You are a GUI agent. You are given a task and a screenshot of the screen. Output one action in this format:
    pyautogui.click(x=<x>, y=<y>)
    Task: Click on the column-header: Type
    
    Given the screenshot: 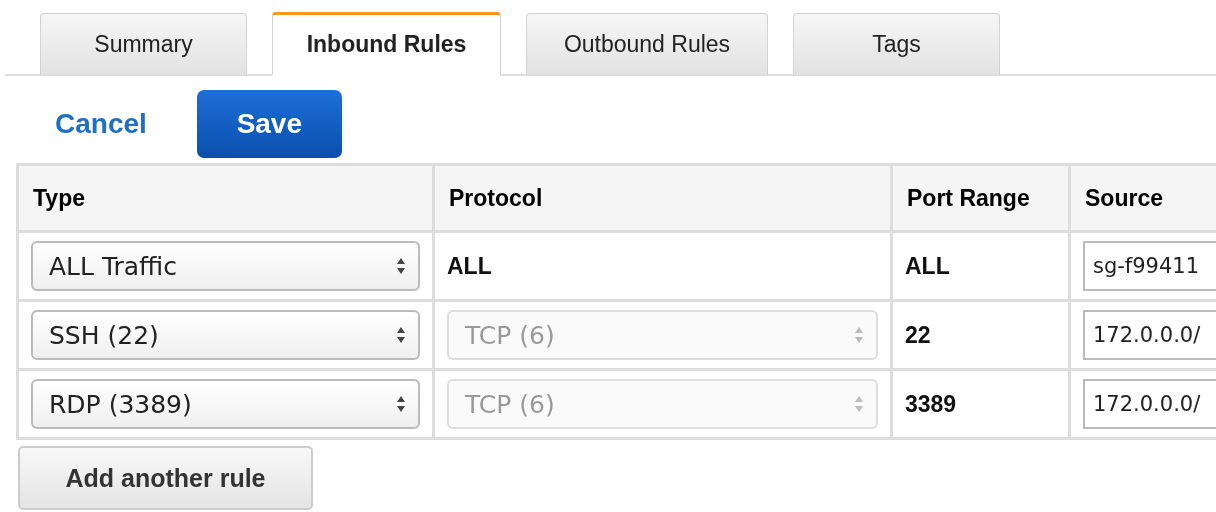 What is the action you would take?
    pyautogui.click(x=225, y=198)
    